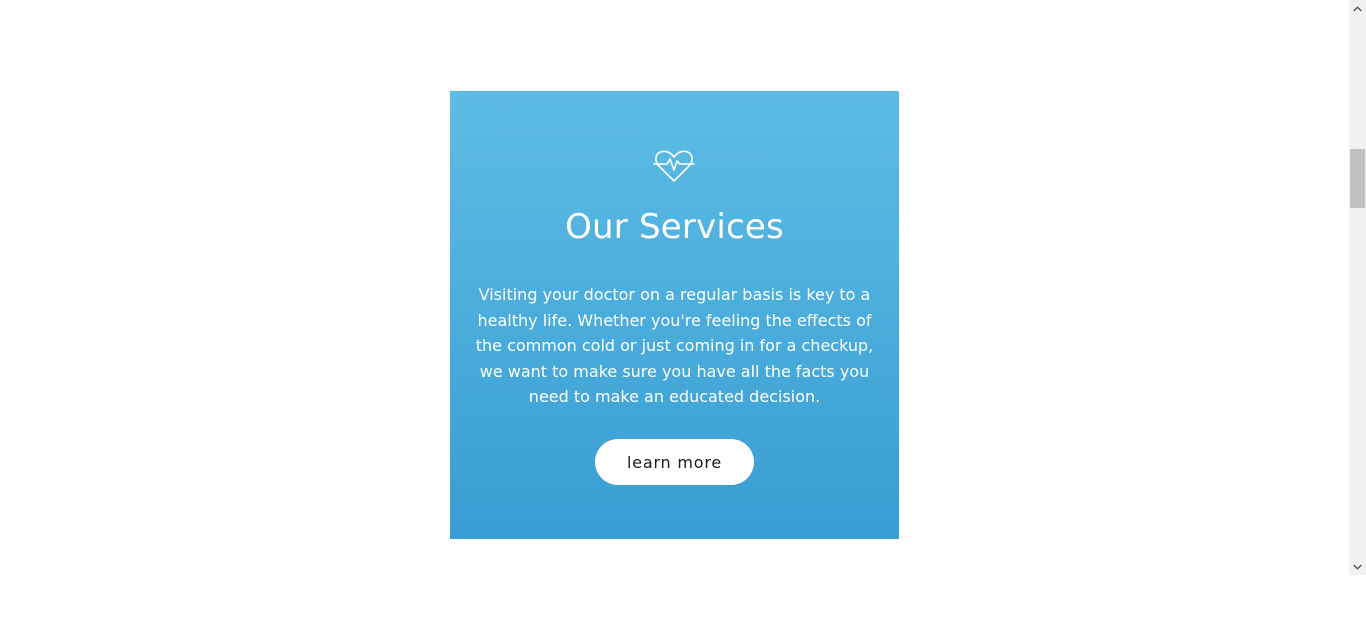 The width and height of the screenshot is (1366, 643). What do you see at coordinates (674, 166) in the screenshot?
I see `heart-pulse-icon` at bounding box center [674, 166].